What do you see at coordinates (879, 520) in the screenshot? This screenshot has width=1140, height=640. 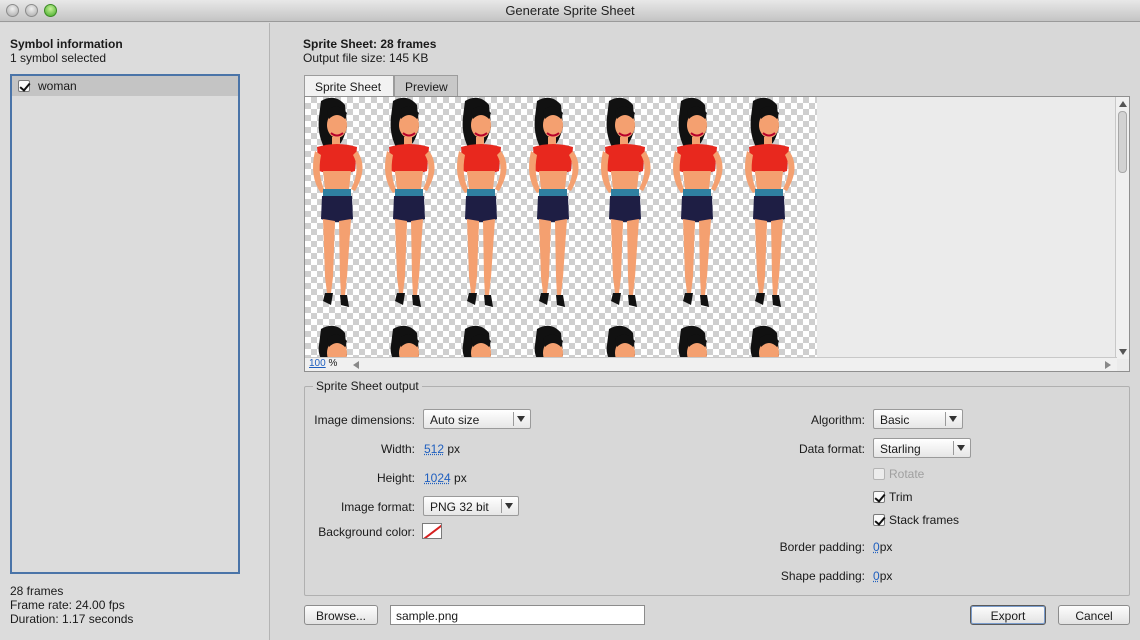 I see `stack-frames-checkbox` at bounding box center [879, 520].